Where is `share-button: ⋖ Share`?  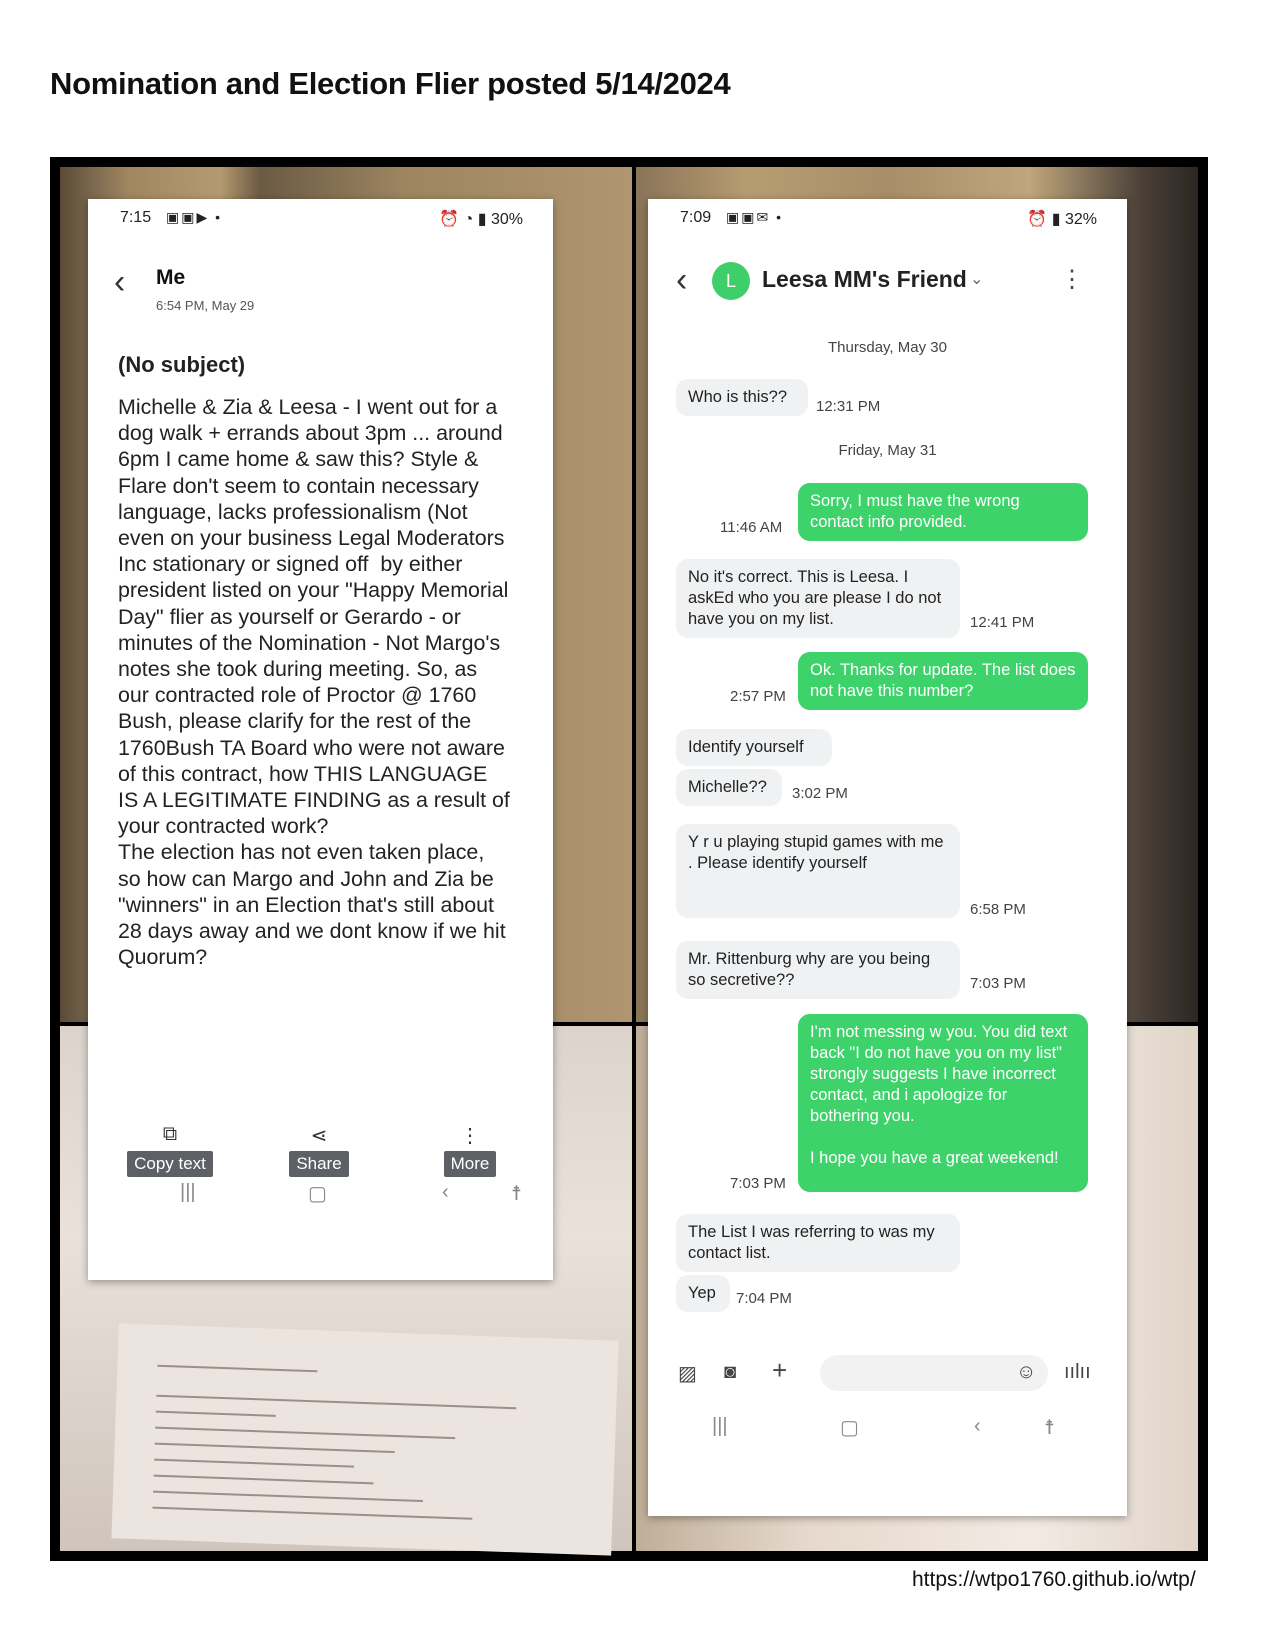
share-button: ⋖ Share is located at coordinates (319, 1150).